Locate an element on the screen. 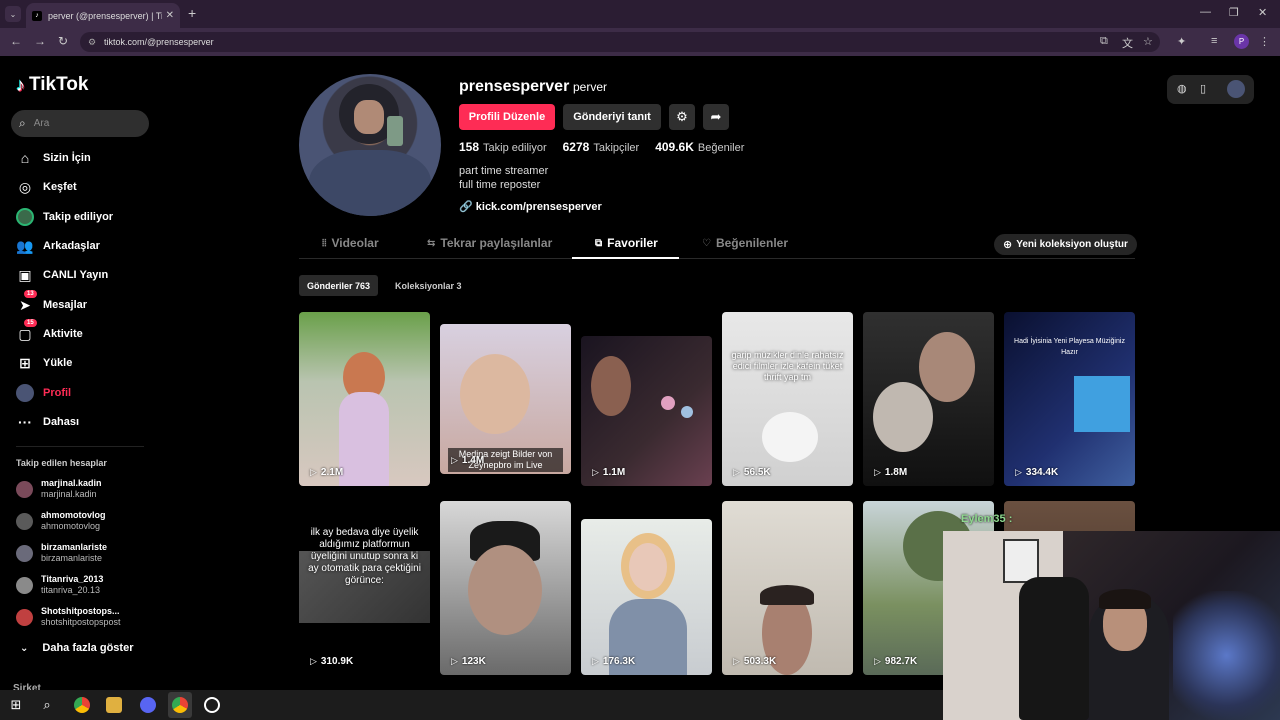 The image size is (1280, 720). edit-profile-button: Profili Düzenle is located at coordinates (507, 117).